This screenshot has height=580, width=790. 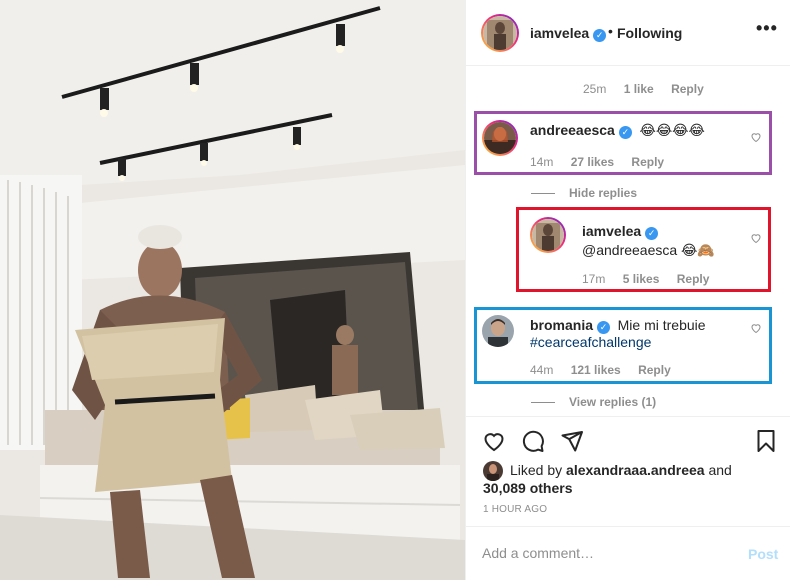 I want to click on commenter-username: bromania, so click(x=561, y=325).